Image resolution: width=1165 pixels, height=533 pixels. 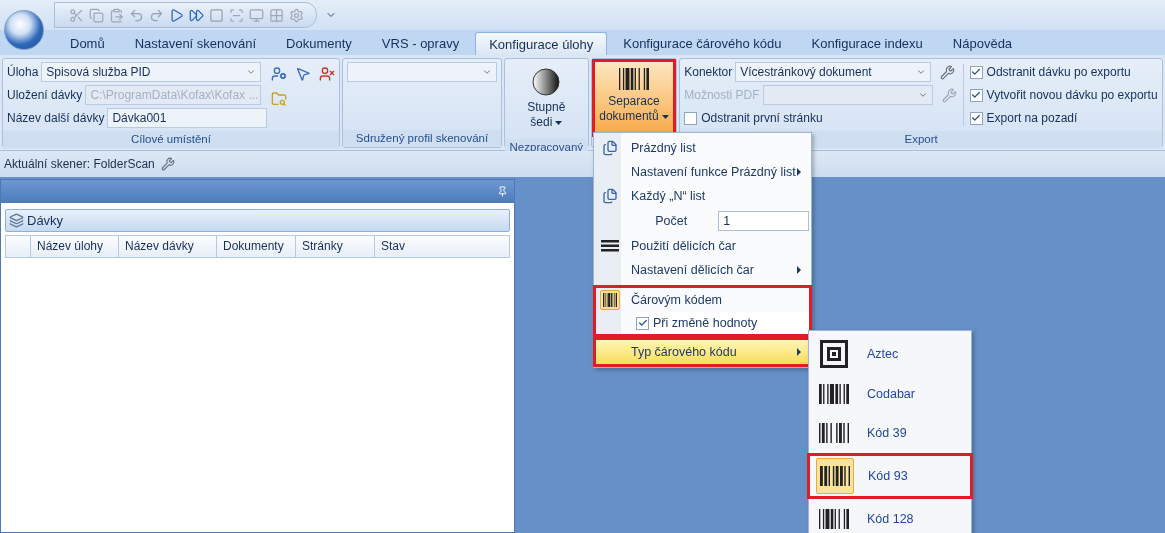 I want to click on lines-icon, so click(x=609, y=246).